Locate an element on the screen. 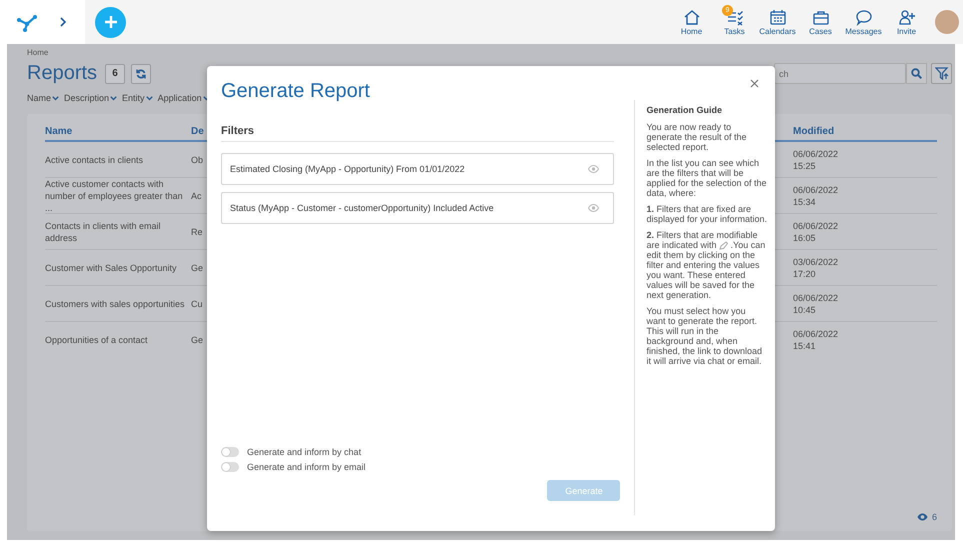 This screenshot has height=547, width=963. count-badge: 6 is located at coordinates (115, 74).